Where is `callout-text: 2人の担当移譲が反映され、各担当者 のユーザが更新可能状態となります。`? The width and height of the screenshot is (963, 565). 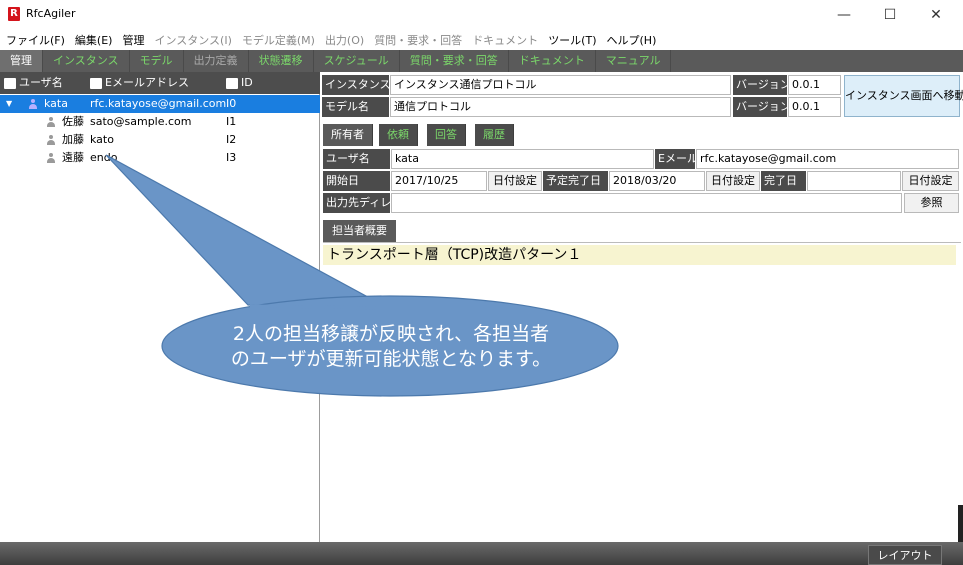 callout-text: 2人の担当移譲が反映され、各担当者 のユーザが更新可能状態となります。 is located at coordinates (391, 347).